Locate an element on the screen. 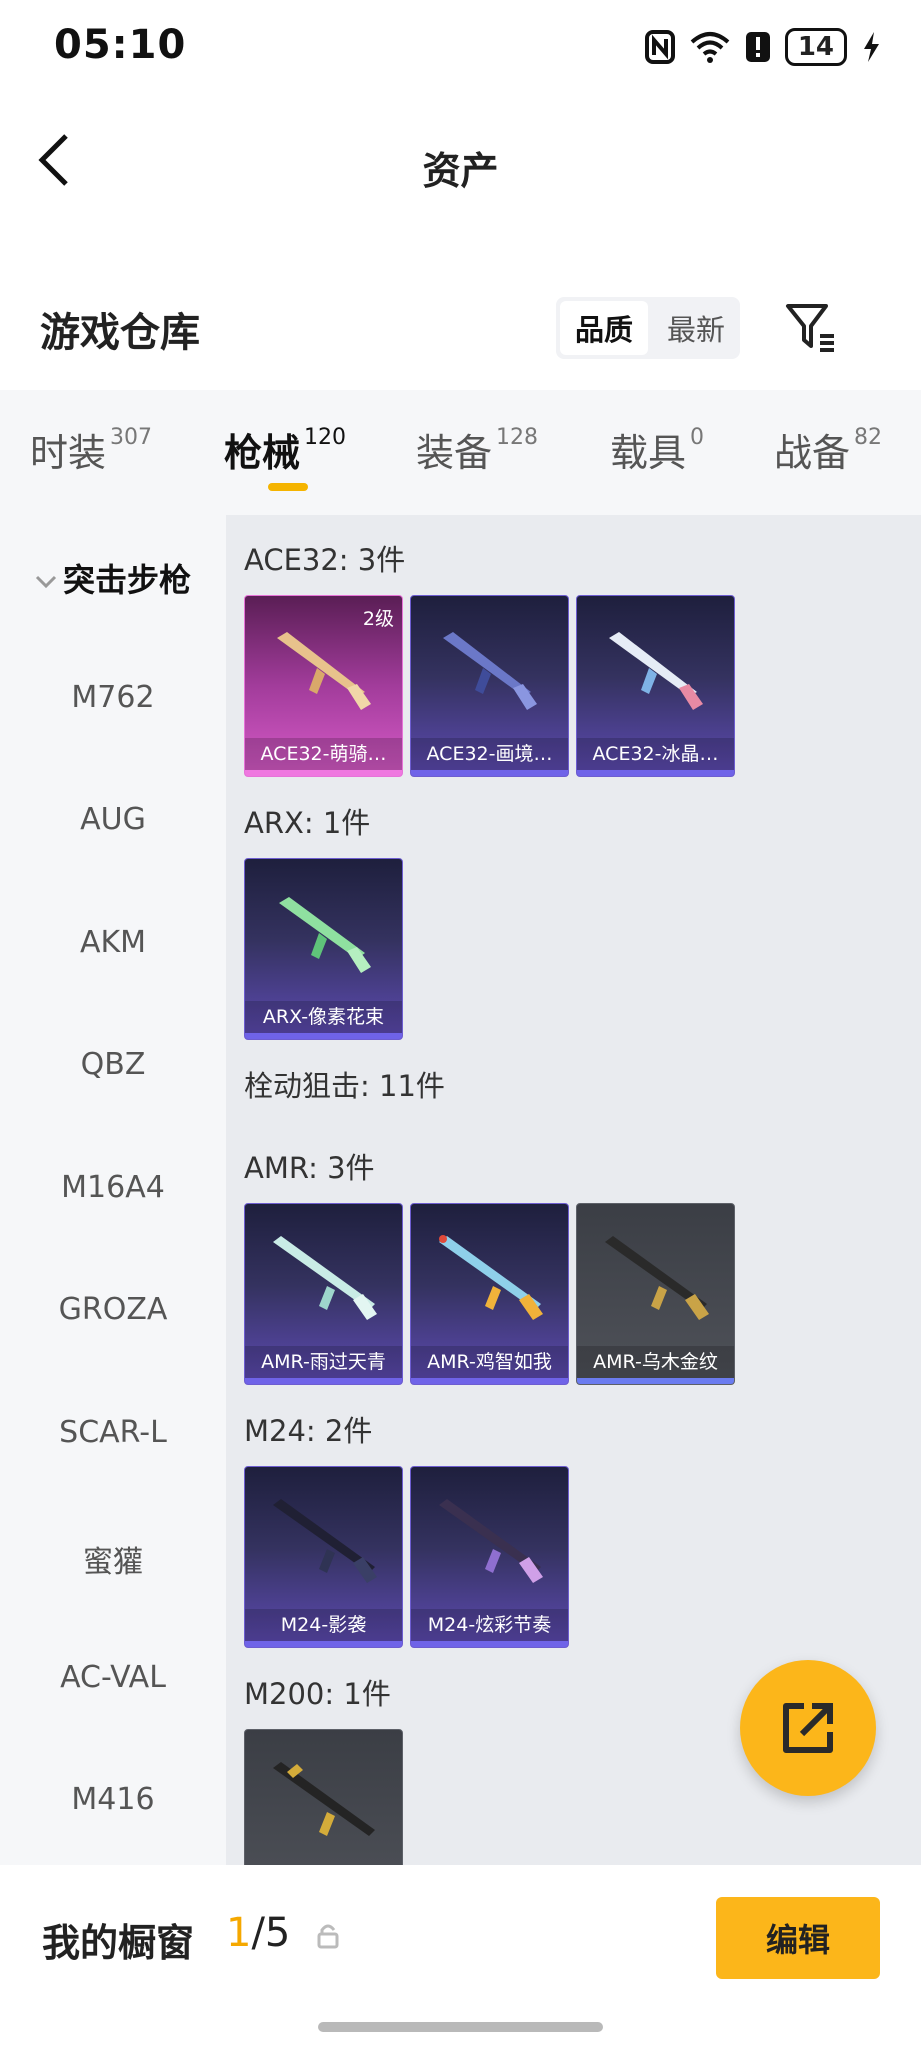 The width and height of the screenshot is (921, 2050). page-title: 资产 is located at coordinates (460, 171).